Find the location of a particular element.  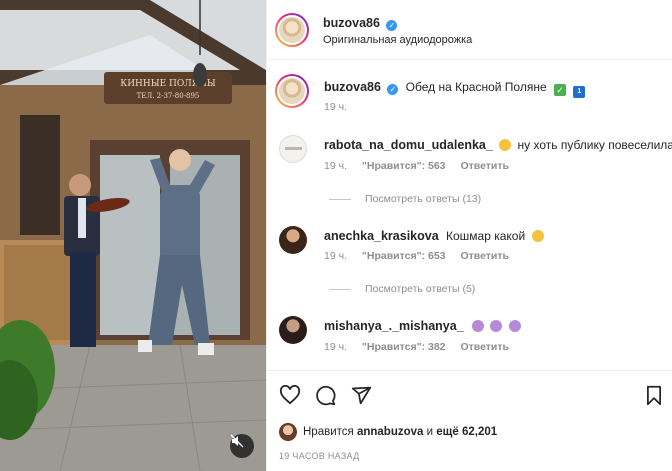

sign-text-2: ТЕЛ. 2-37-80-895 is located at coordinates (168, 96).